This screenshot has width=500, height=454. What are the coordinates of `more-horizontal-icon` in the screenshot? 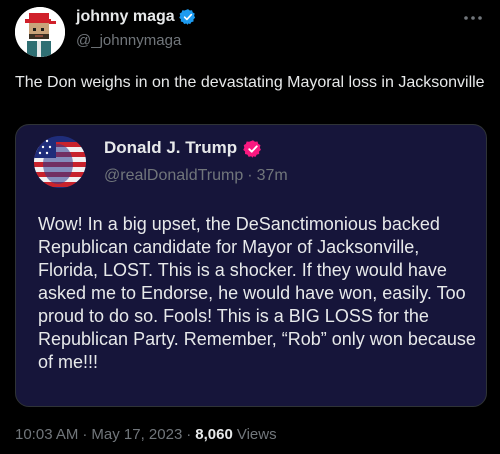 It's located at (473, 18).